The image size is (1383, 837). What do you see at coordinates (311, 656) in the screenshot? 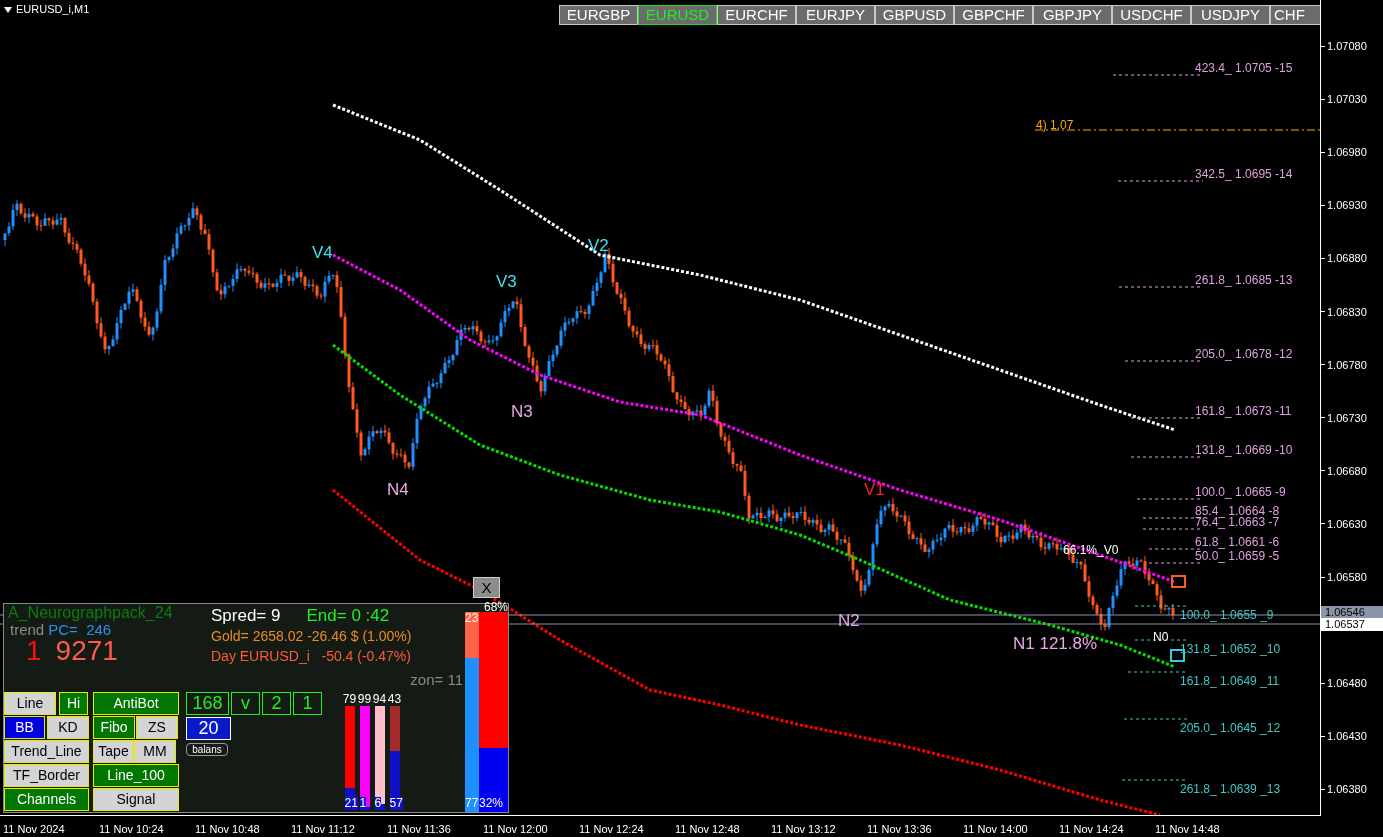
I see `day-change-text: Day EURUSD_i -50.4 (-0.47%)` at bounding box center [311, 656].